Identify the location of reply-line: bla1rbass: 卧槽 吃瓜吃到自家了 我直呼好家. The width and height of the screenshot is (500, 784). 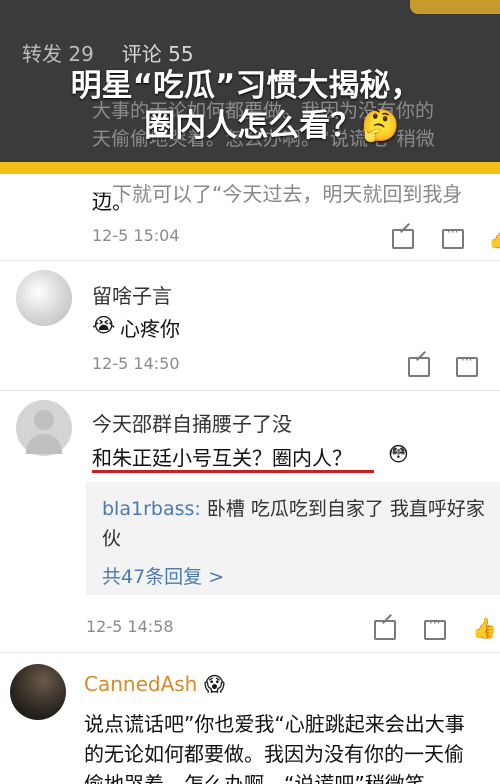
(293, 507).